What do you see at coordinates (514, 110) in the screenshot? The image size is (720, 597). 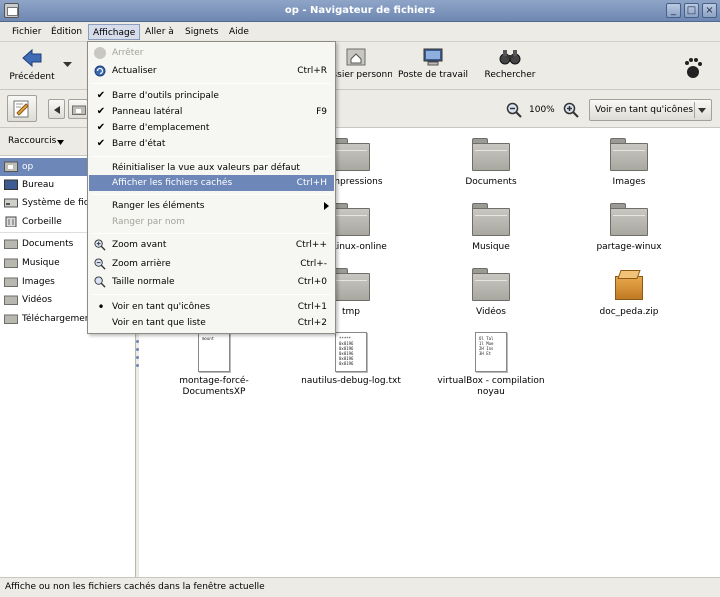 I see `zoom-out-icon` at bounding box center [514, 110].